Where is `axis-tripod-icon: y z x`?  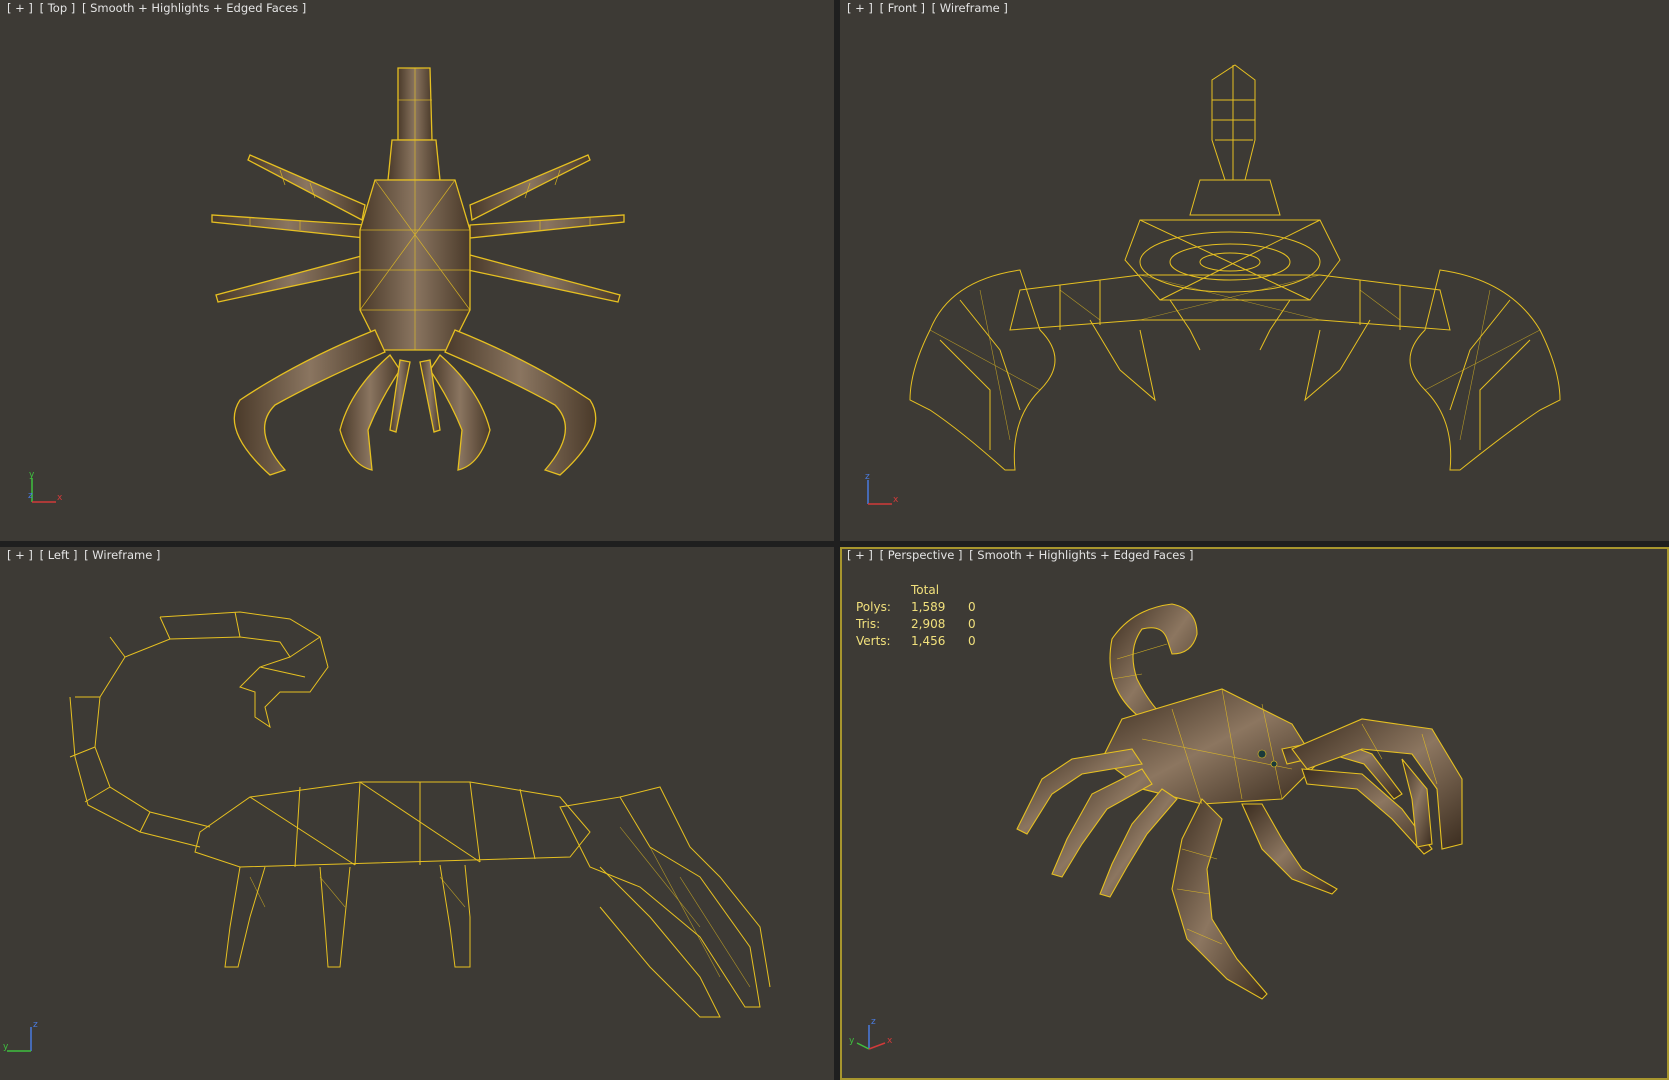
axis-tripod-icon: y z x is located at coordinates (45, 486).